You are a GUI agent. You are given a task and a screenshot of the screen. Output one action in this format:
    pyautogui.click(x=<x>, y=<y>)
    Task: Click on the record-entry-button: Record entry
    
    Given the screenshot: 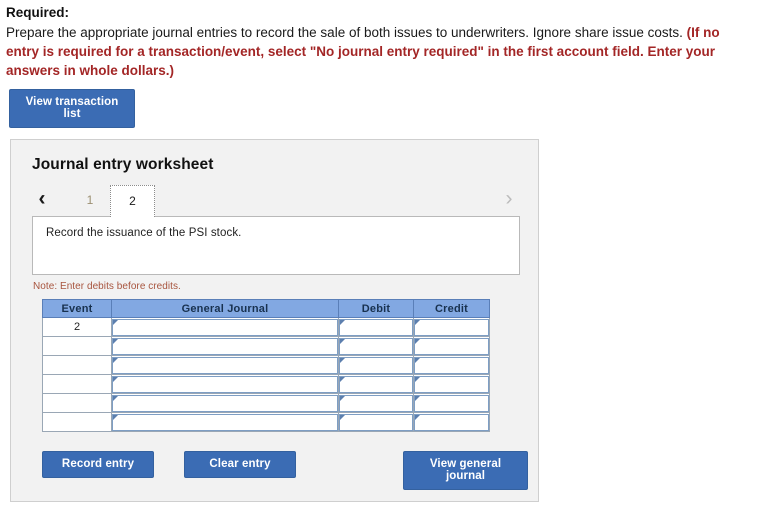 What is the action you would take?
    pyautogui.click(x=98, y=464)
    